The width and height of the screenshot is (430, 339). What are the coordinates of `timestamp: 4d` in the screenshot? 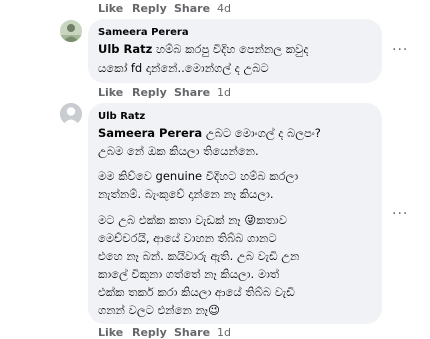 It's located at (224, 8).